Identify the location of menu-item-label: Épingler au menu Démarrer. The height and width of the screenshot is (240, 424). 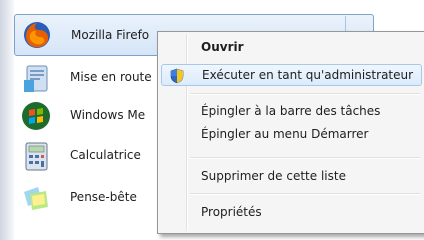
(285, 134).